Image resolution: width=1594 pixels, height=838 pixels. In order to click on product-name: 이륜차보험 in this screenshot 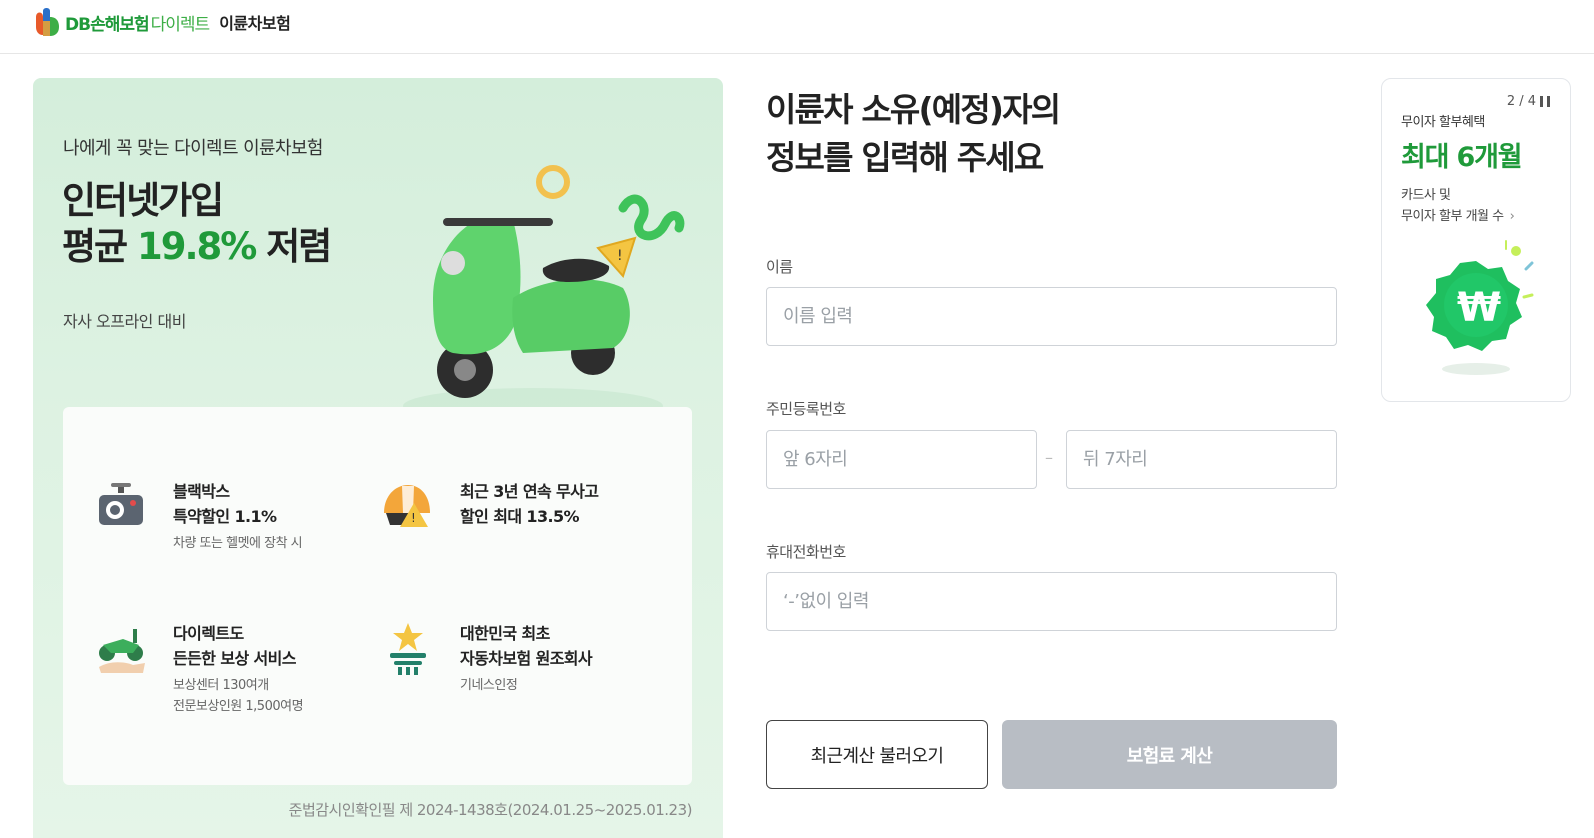, I will do `click(255, 23)`.